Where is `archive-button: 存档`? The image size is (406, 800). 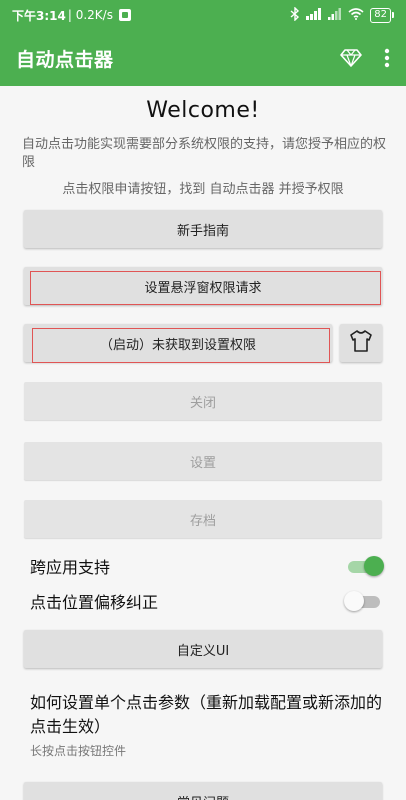 archive-button: 存档 is located at coordinates (203, 519).